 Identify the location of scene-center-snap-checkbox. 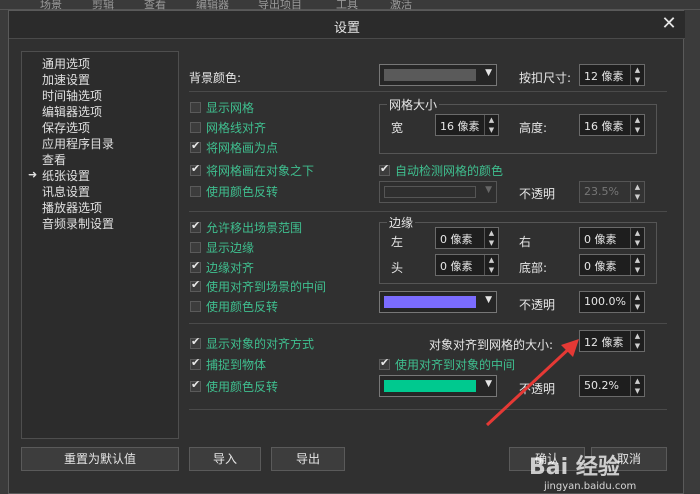
(195, 285).